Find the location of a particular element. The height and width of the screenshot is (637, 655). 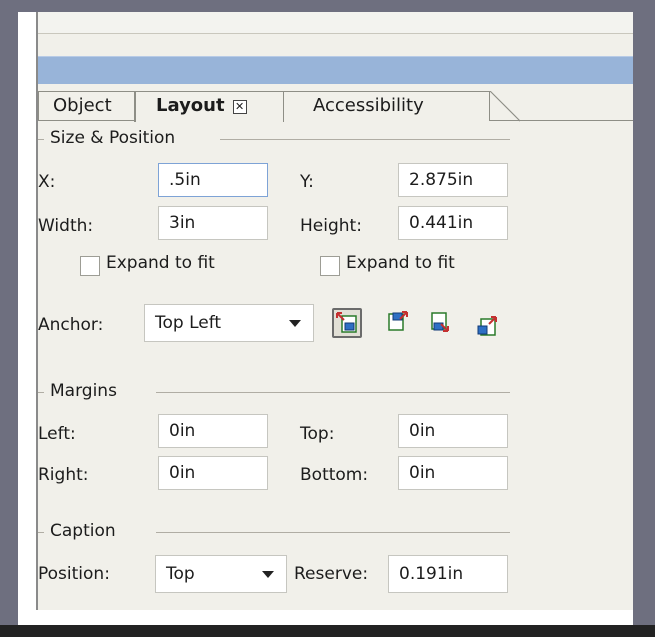

anchor-top-left-button is located at coordinates (347, 323).